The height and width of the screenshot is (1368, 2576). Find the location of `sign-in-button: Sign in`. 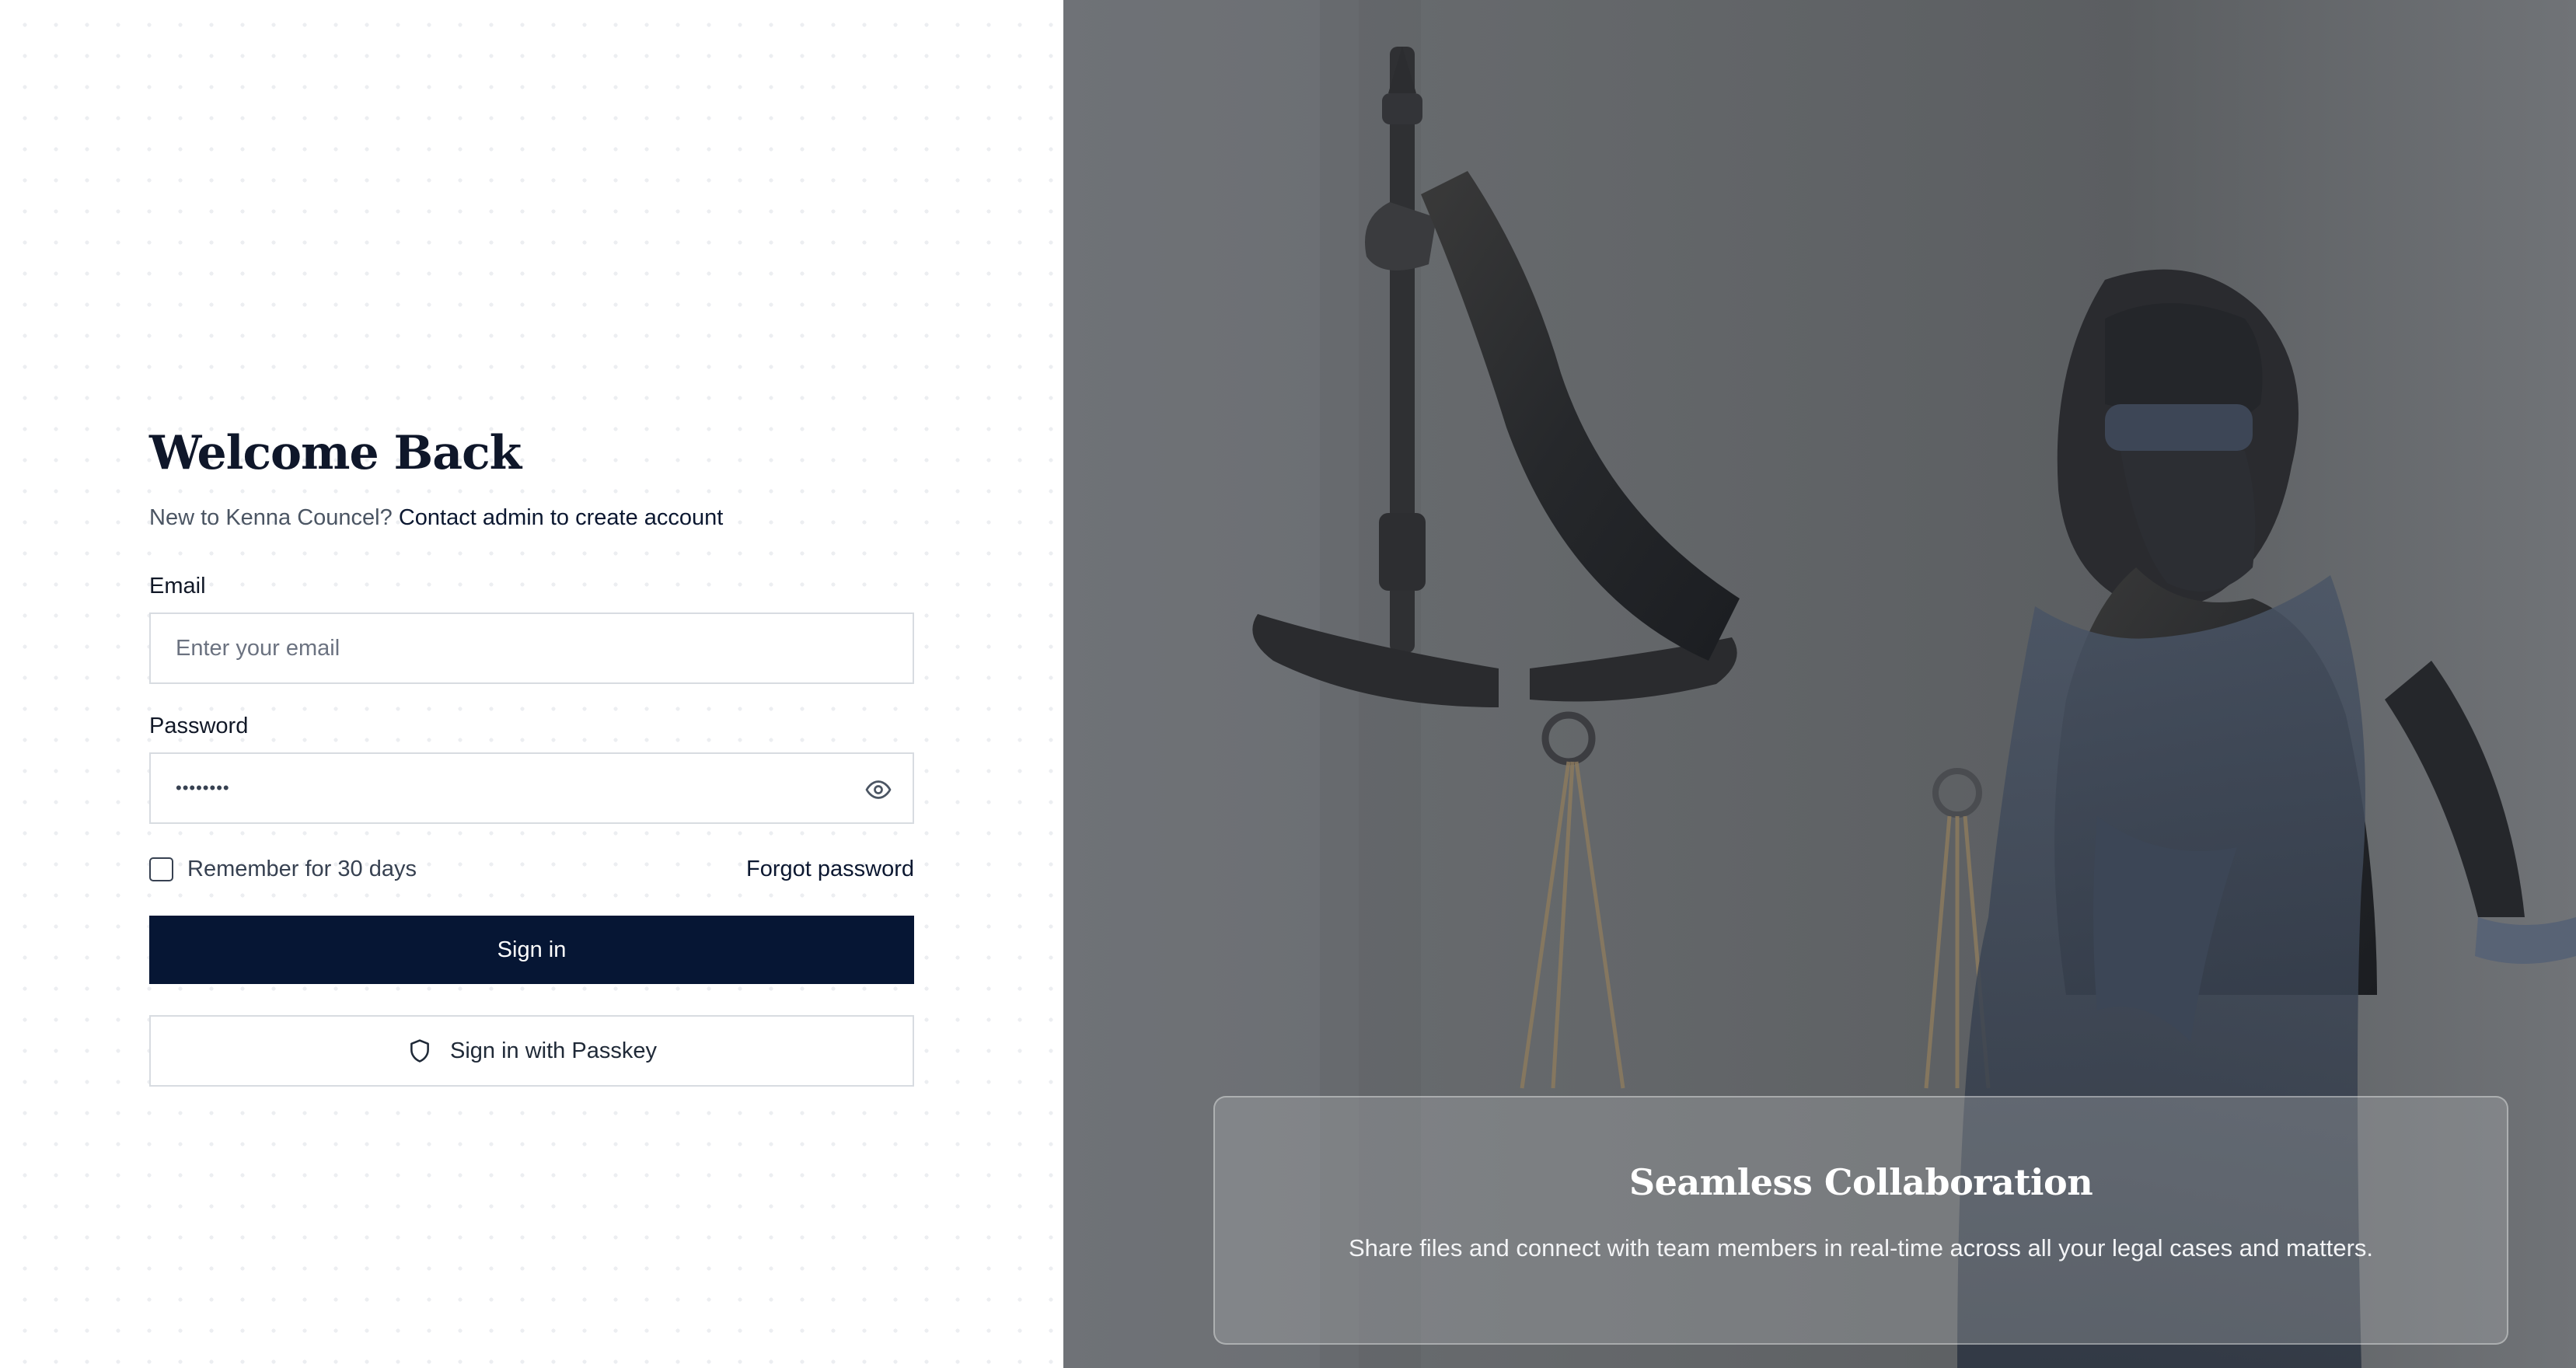

sign-in-button: Sign in is located at coordinates (532, 950).